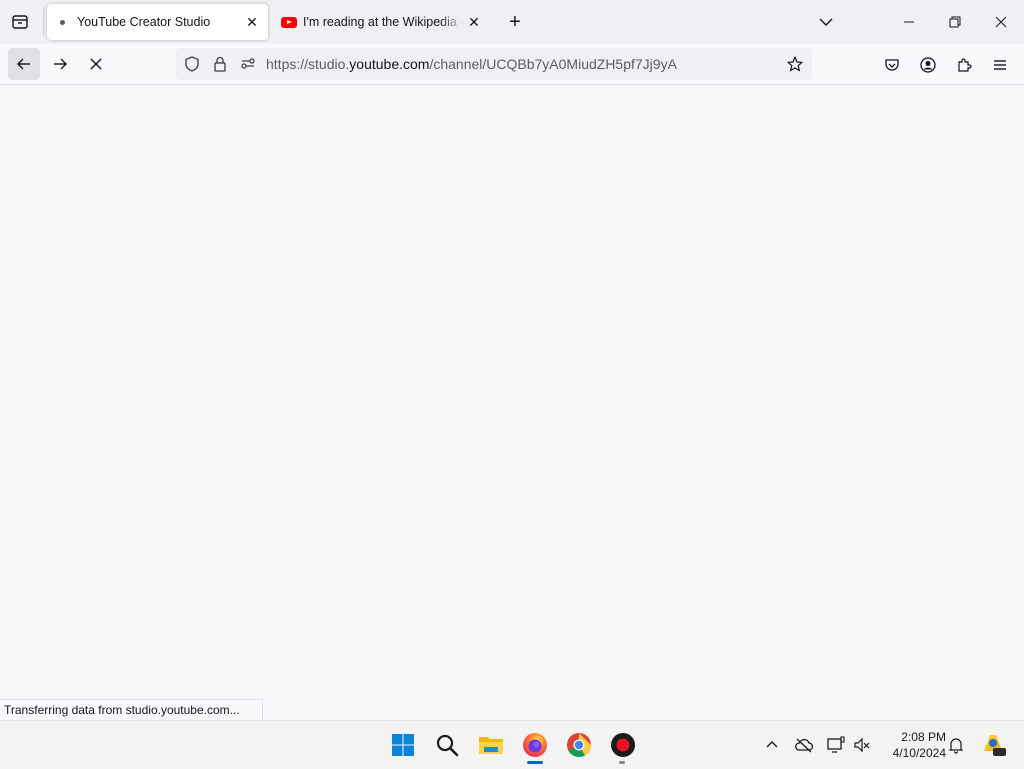 The height and width of the screenshot is (769, 1024). I want to click on recorder-icon, so click(623, 745).